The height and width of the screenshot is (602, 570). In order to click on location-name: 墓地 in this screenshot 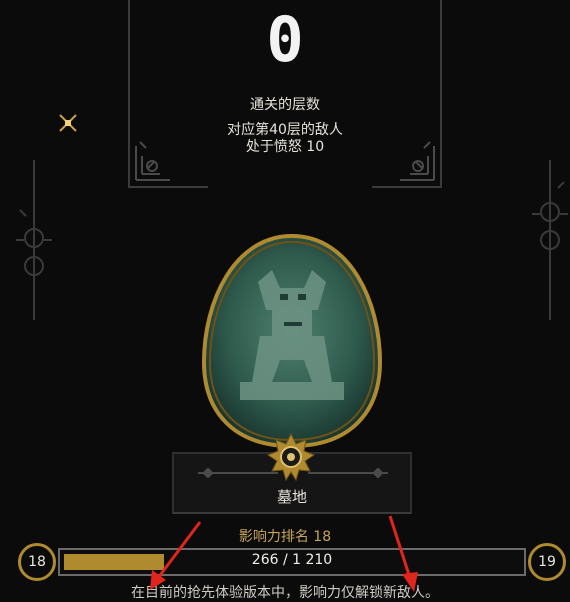, I will do `click(291, 497)`.